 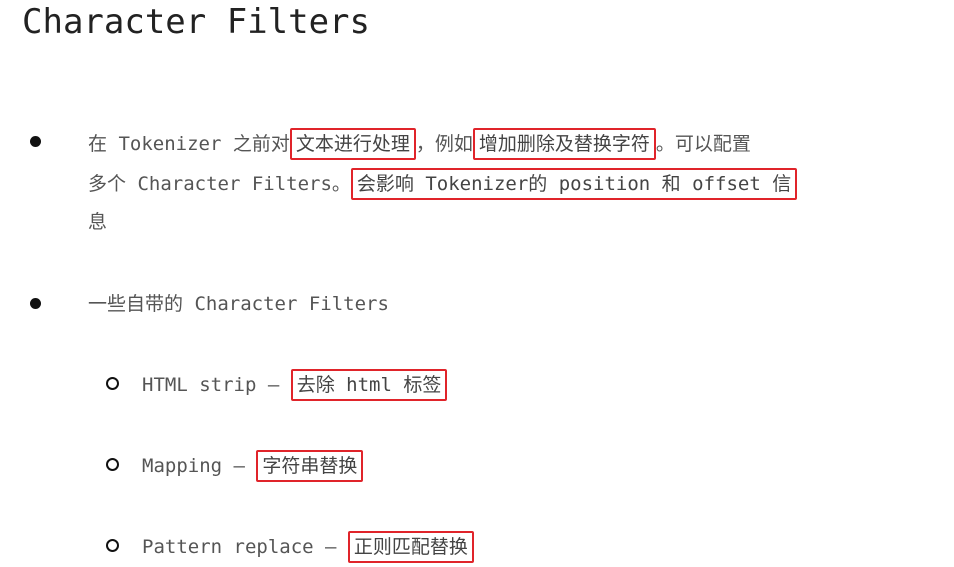 What do you see at coordinates (216, 385) in the screenshot?
I see `subitem-1-label: HTML strip –` at bounding box center [216, 385].